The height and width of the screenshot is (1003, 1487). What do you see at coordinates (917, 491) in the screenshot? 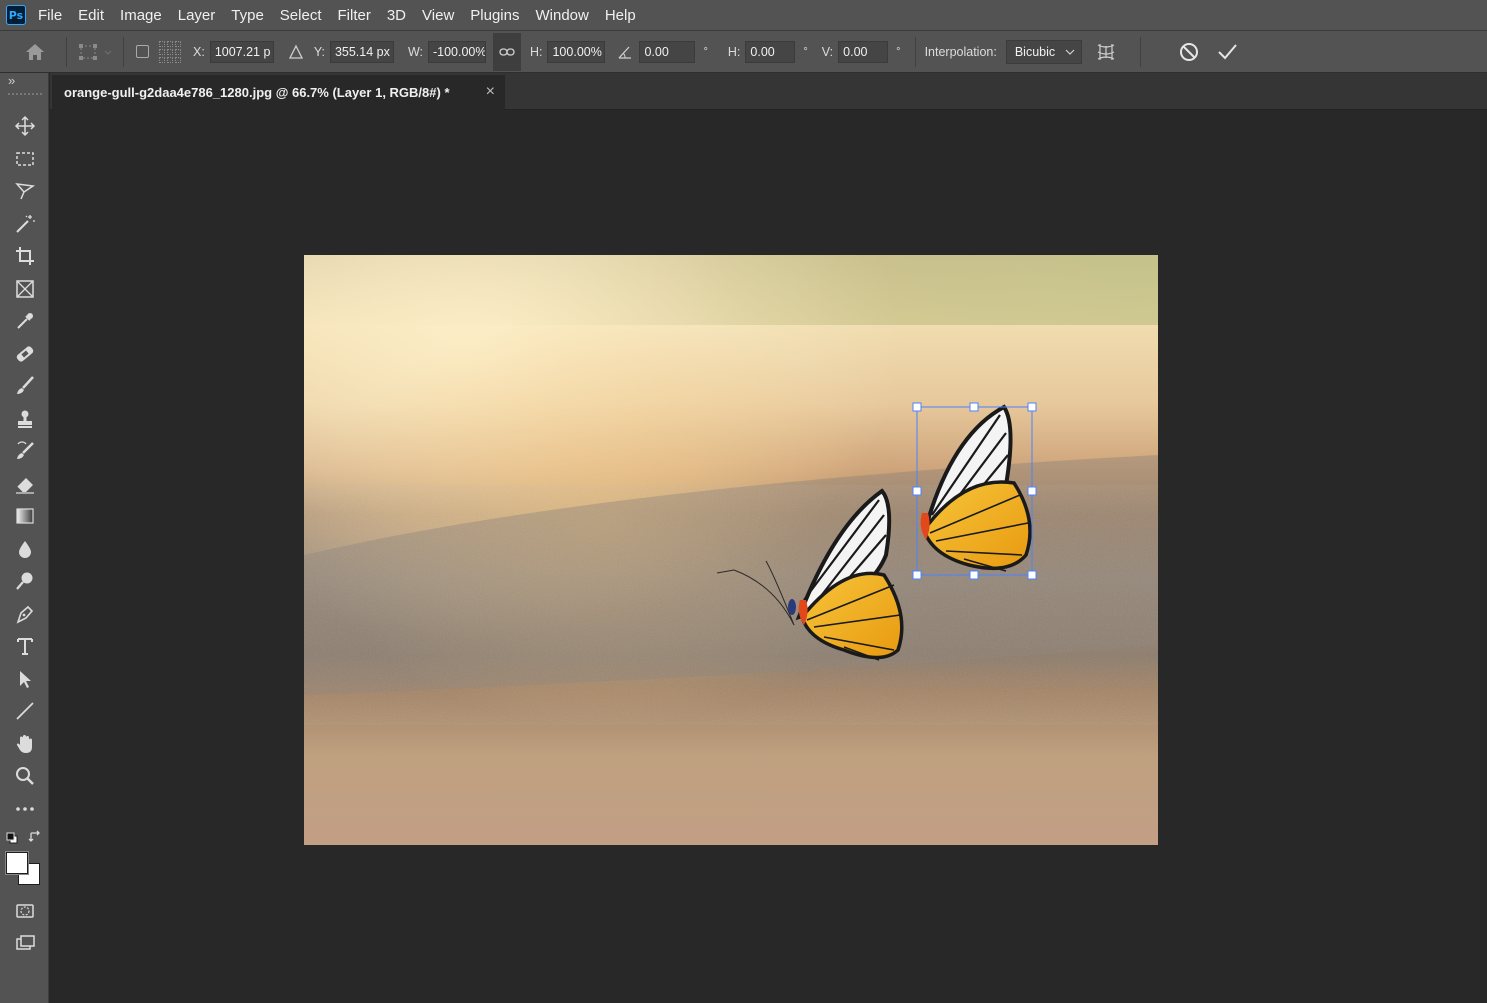
I see `transform-handle-left` at bounding box center [917, 491].